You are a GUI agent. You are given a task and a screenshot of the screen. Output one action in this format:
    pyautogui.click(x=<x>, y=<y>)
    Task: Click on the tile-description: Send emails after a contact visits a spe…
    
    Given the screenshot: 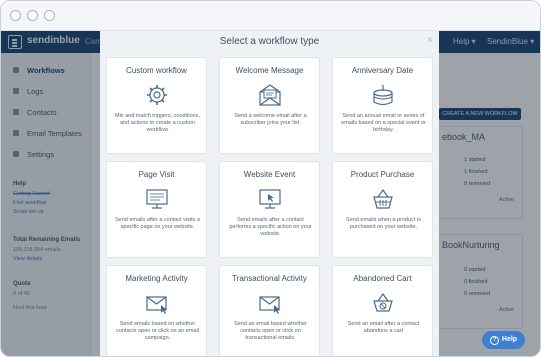 What is the action you would take?
    pyautogui.click(x=157, y=223)
    